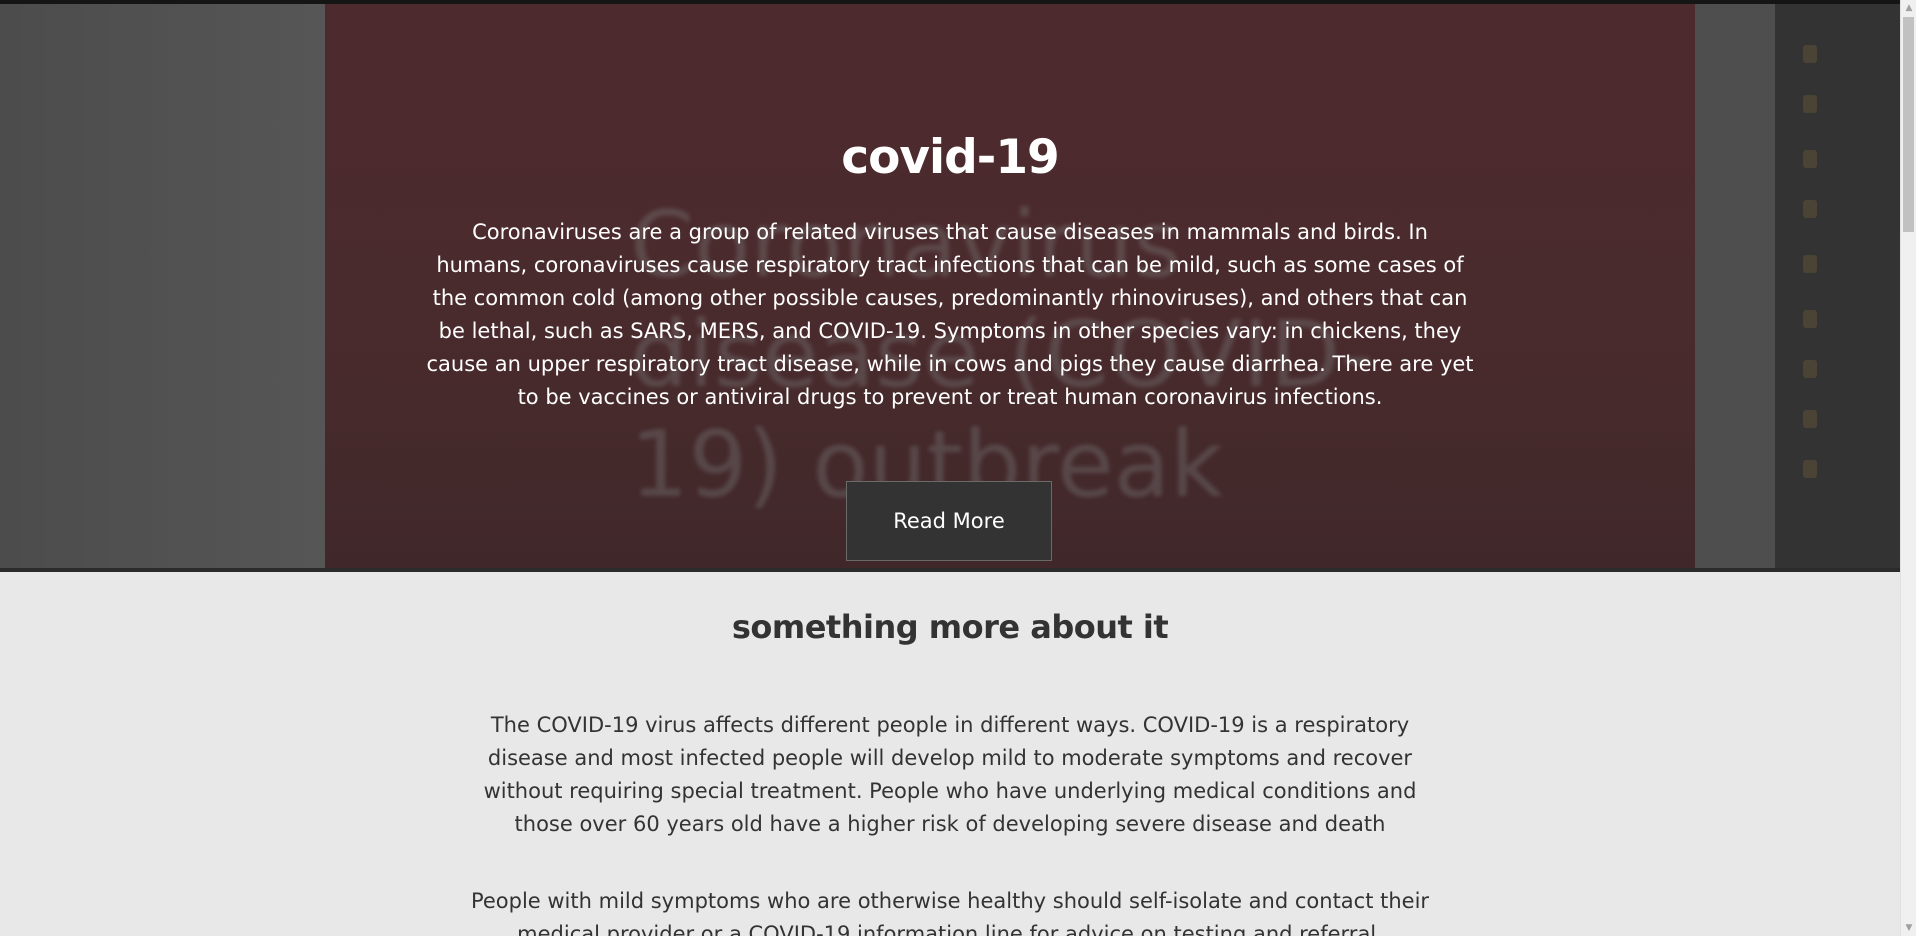 This screenshot has height=936, width=1916. I want to click on hero-title: covid-19, so click(950, 157).